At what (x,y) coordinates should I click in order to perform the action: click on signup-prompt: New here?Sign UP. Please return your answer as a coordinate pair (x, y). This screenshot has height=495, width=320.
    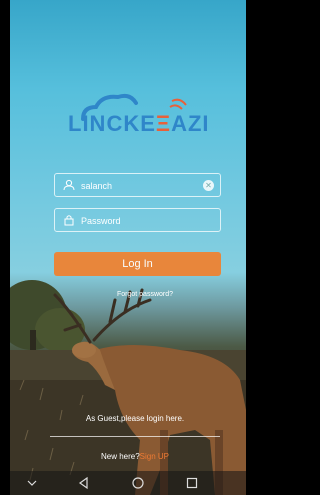
    Looking at the image, I should click on (135, 456).